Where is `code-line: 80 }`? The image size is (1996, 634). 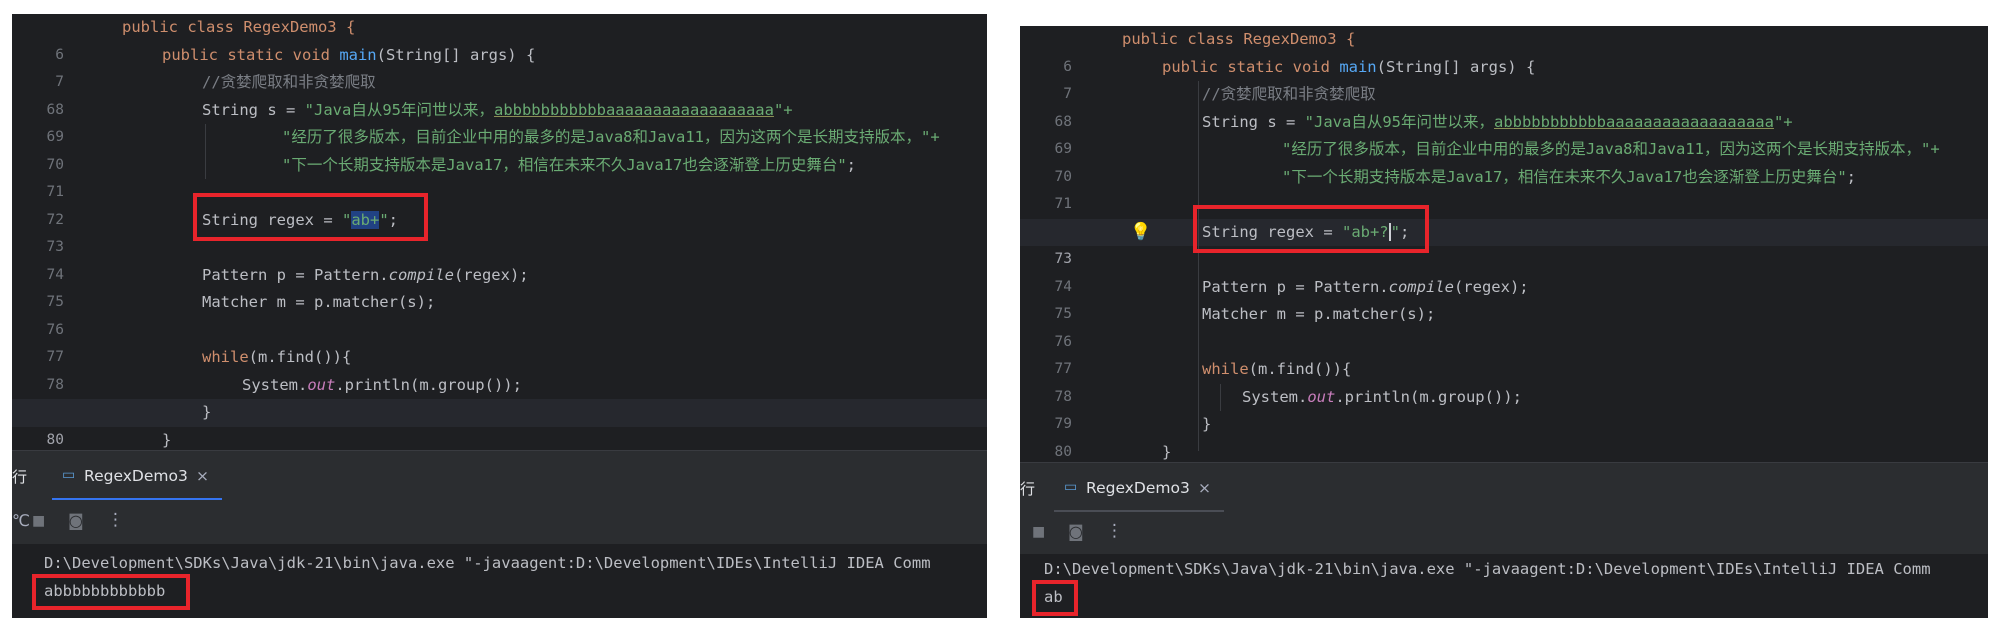 code-line: 80 } is located at coordinates (1504, 435).